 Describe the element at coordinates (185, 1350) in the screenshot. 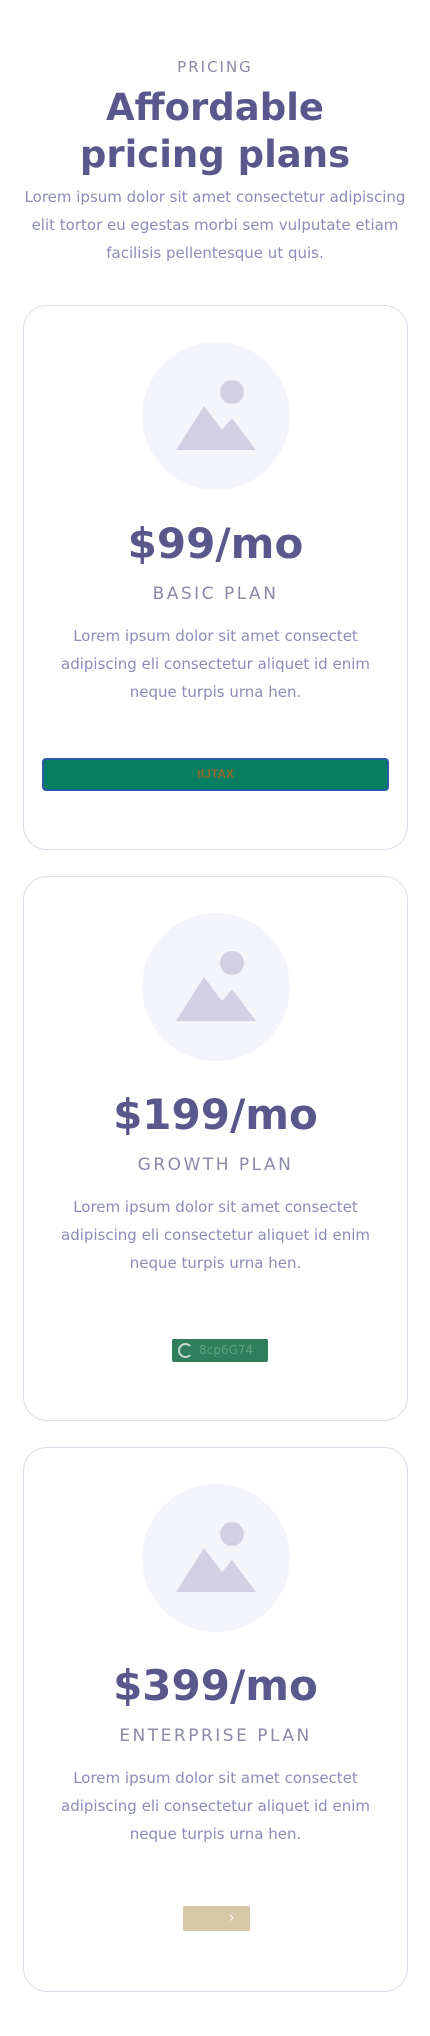

I see `spinner-icon` at that location.